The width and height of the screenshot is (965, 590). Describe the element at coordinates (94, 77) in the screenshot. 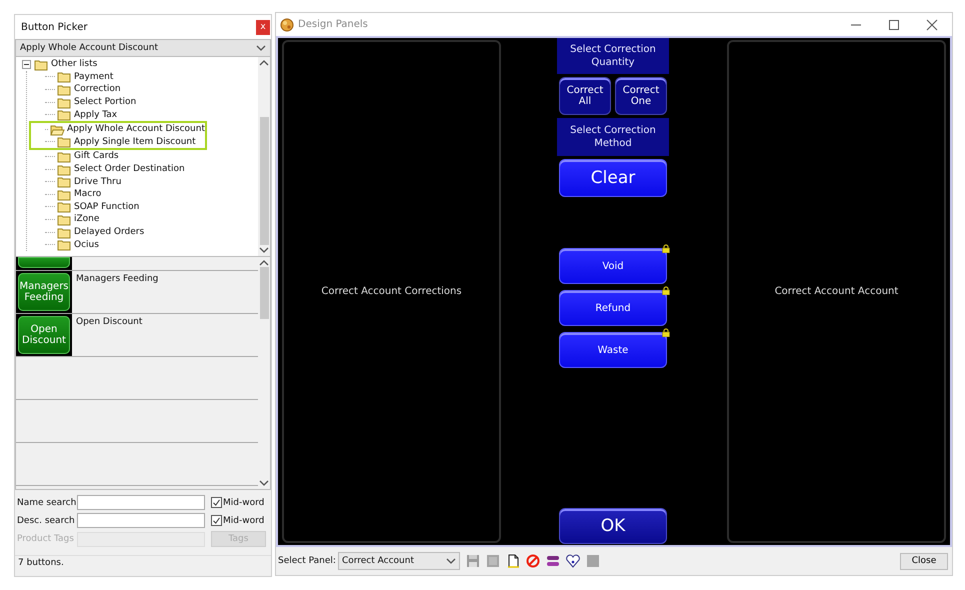

I see `tree-item: Payment` at that location.